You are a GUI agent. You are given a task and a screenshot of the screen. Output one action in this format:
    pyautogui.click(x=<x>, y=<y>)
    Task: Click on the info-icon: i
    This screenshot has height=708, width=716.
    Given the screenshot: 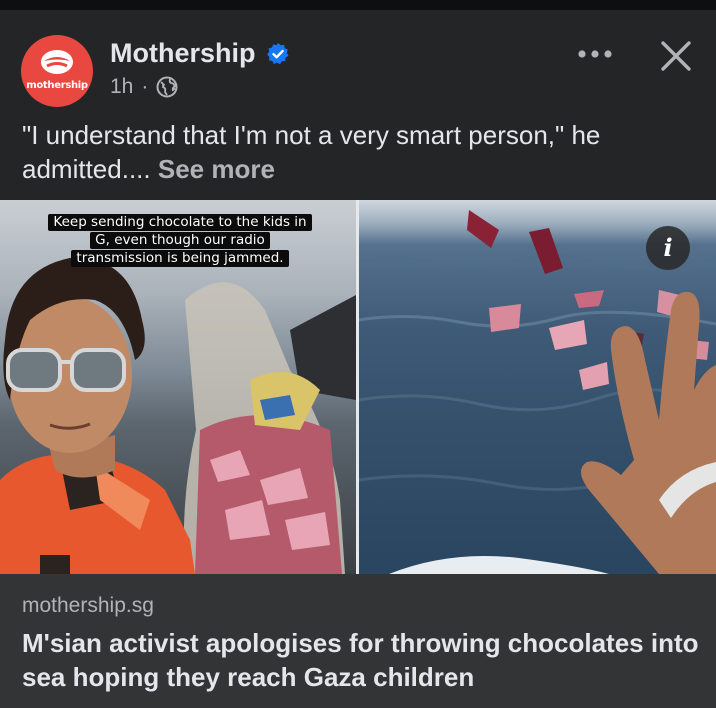 What is the action you would take?
    pyautogui.click(x=668, y=248)
    